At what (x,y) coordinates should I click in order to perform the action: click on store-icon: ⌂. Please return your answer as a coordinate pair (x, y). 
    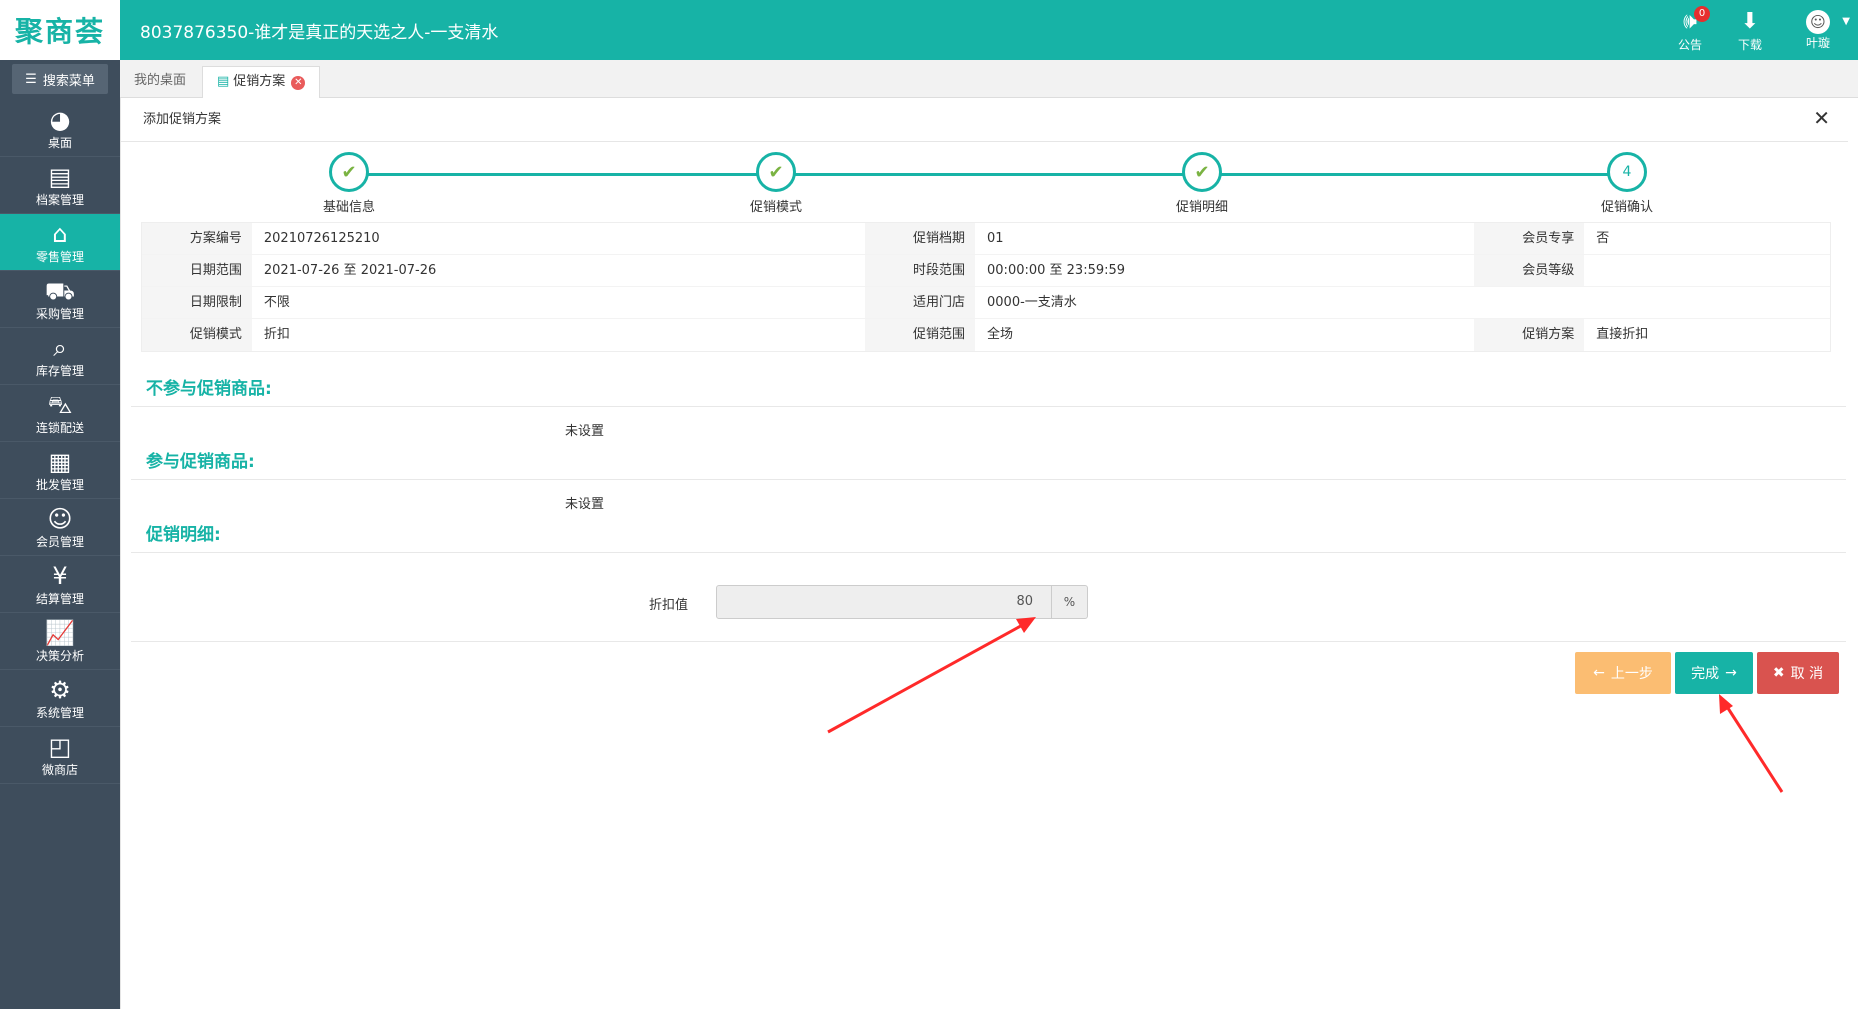
    Looking at the image, I should click on (60, 234).